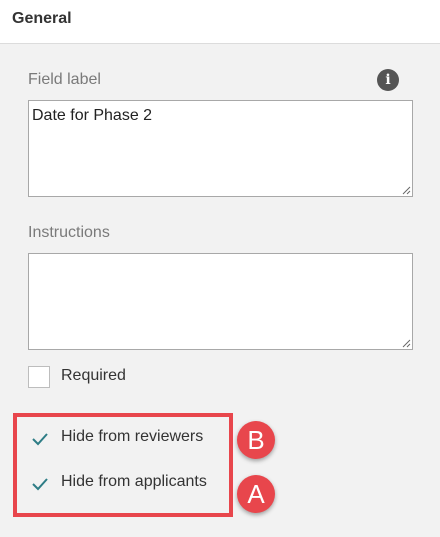  Describe the element at coordinates (220, 22) in the screenshot. I see `panel-header: General` at that location.